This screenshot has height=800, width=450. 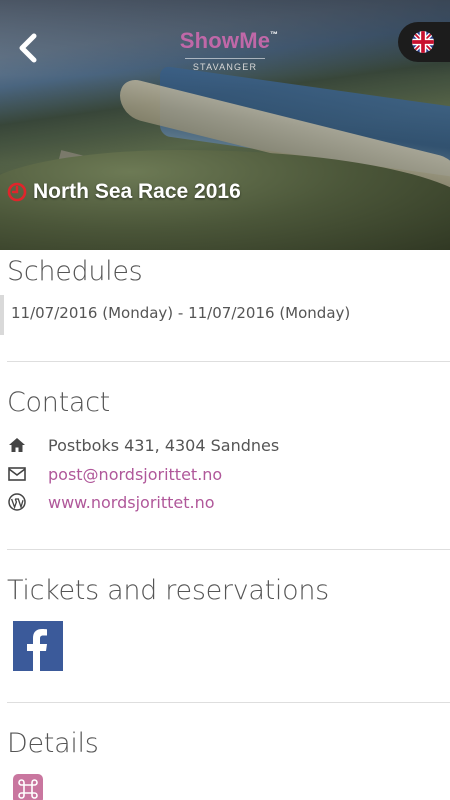 I want to click on logo-trademark: ™, so click(x=274, y=34).